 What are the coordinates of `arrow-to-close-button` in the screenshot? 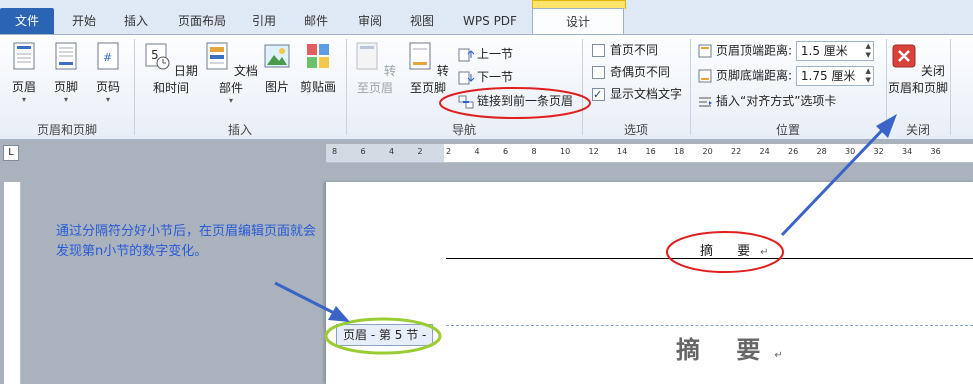 It's located at (836, 178).